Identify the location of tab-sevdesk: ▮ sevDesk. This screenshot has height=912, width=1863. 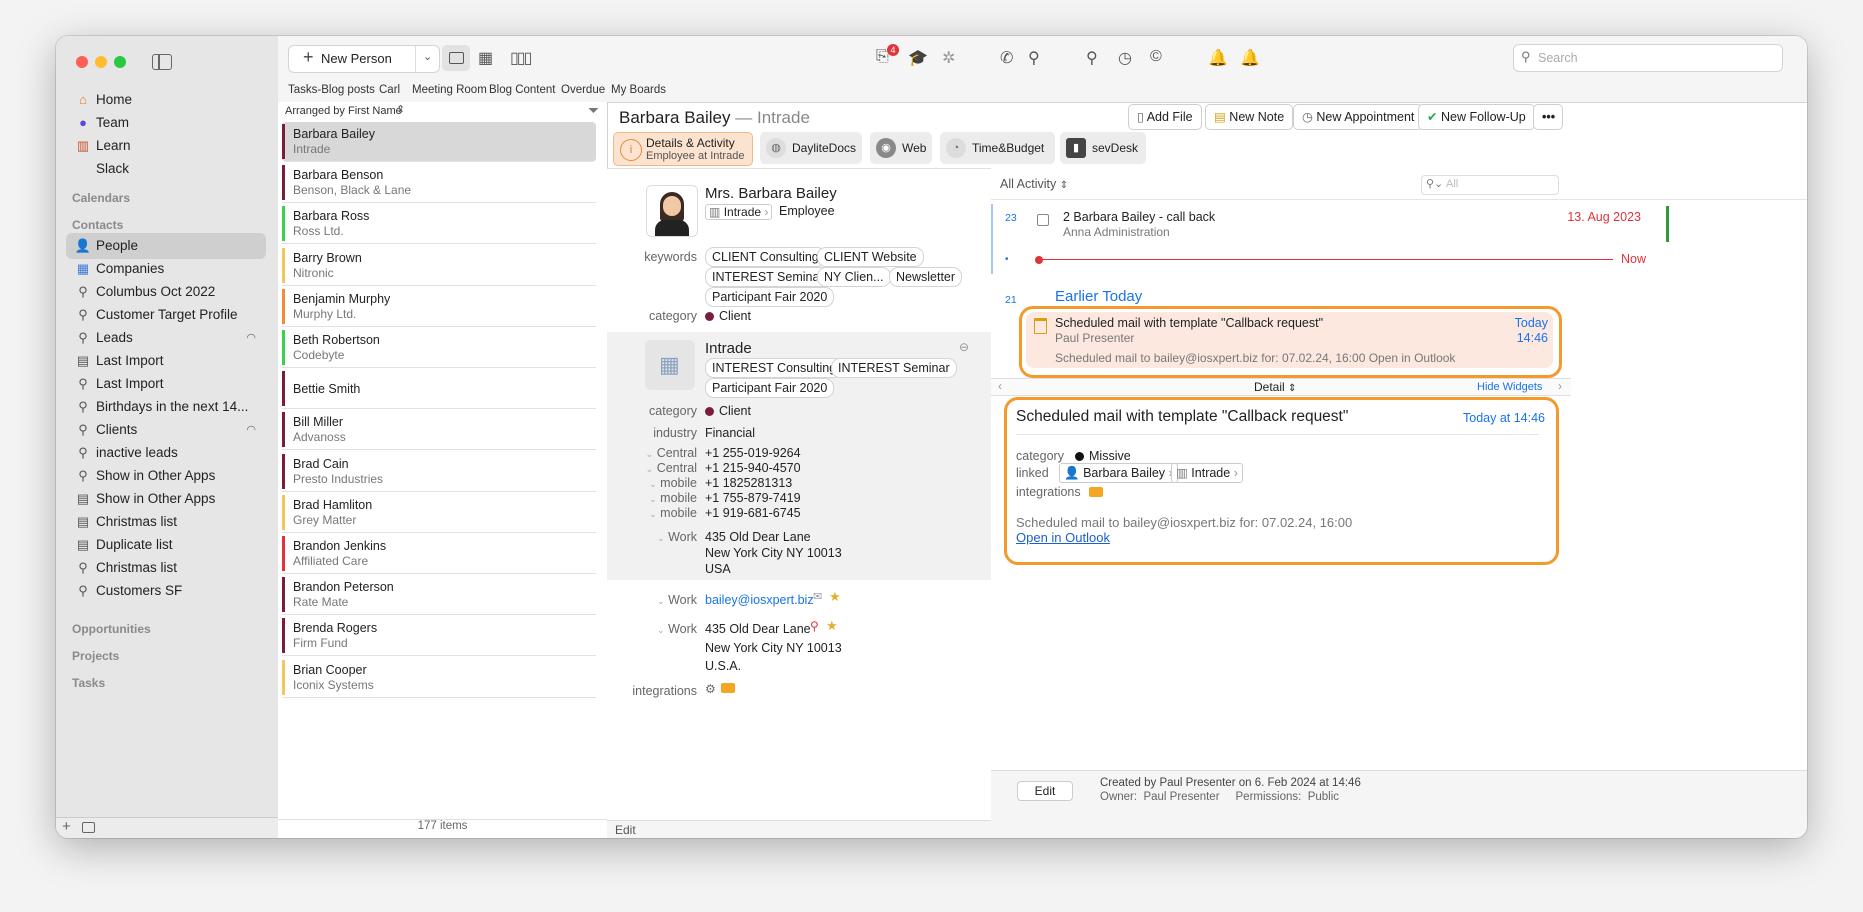
(1103, 148).